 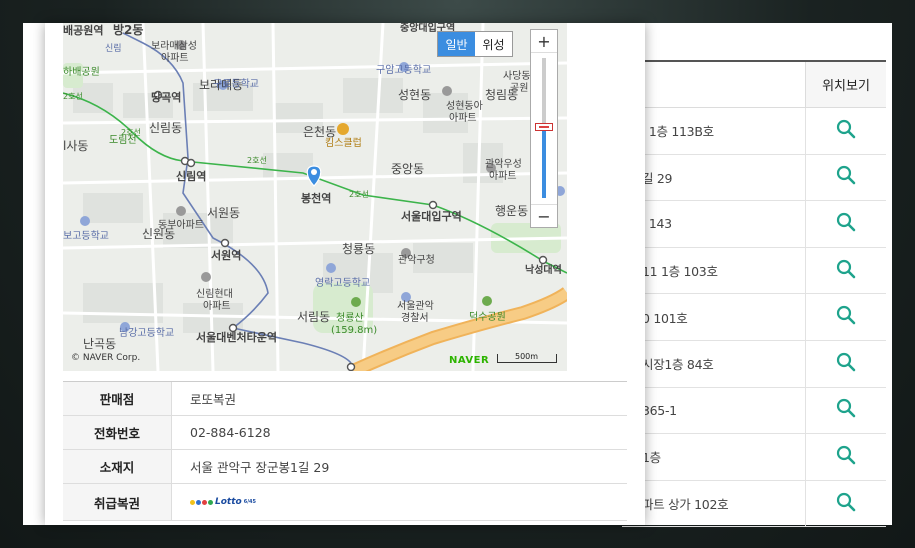 What do you see at coordinates (469, 360) in the screenshot?
I see `naver-logo: NAVER` at bounding box center [469, 360].